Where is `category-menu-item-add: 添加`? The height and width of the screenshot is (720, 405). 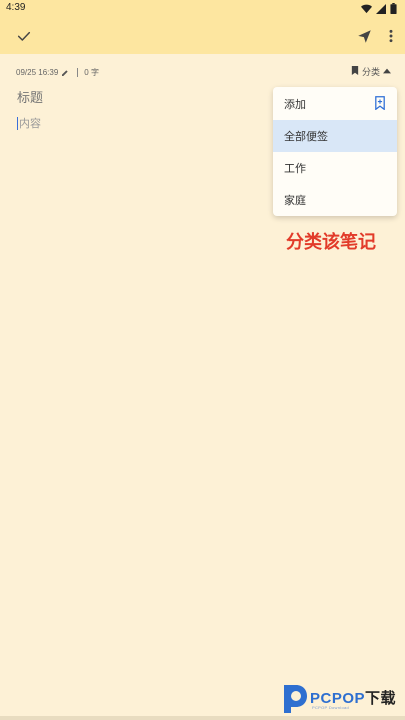
category-menu-item-add: 添加 is located at coordinates (335, 103).